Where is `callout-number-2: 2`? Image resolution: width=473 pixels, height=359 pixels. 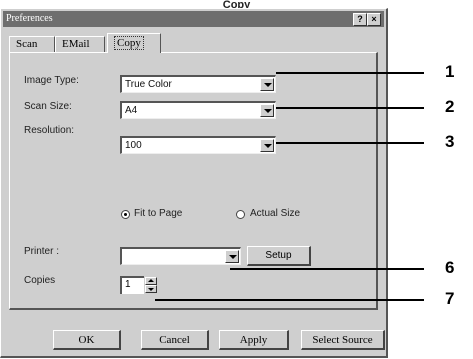
callout-number-2: 2 is located at coordinates (450, 106).